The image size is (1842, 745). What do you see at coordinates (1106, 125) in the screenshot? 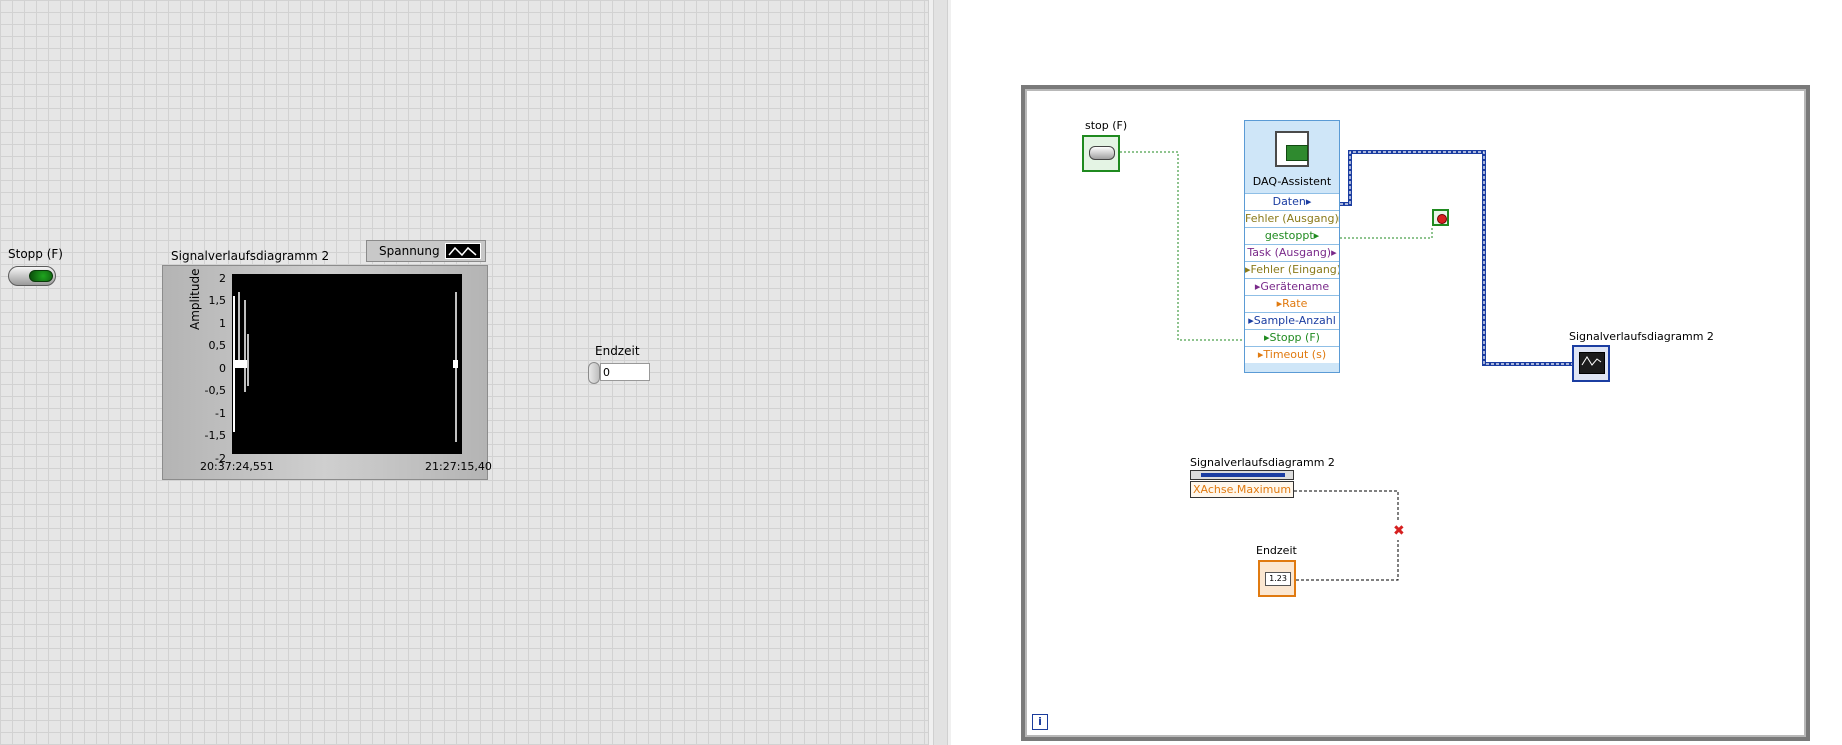
I see `stop-terminal-label: stop (F)` at bounding box center [1106, 125].